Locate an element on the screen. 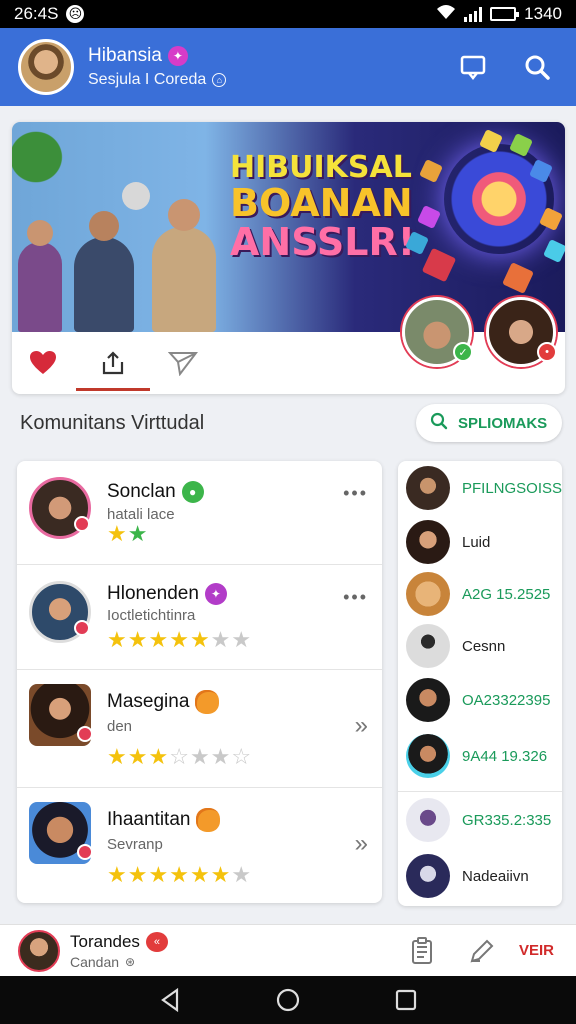 The height and width of the screenshot is (1024, 576). member-subtitle: Ioctletichtinra is located at coordinates (151, 615).